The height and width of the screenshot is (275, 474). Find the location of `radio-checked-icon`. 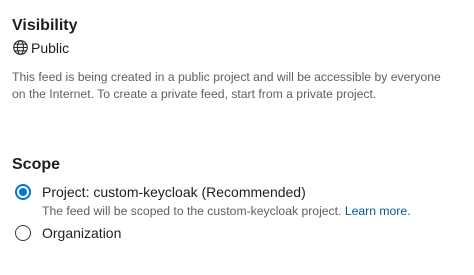

radio-checked-icon is located at coordinates (23, 192).